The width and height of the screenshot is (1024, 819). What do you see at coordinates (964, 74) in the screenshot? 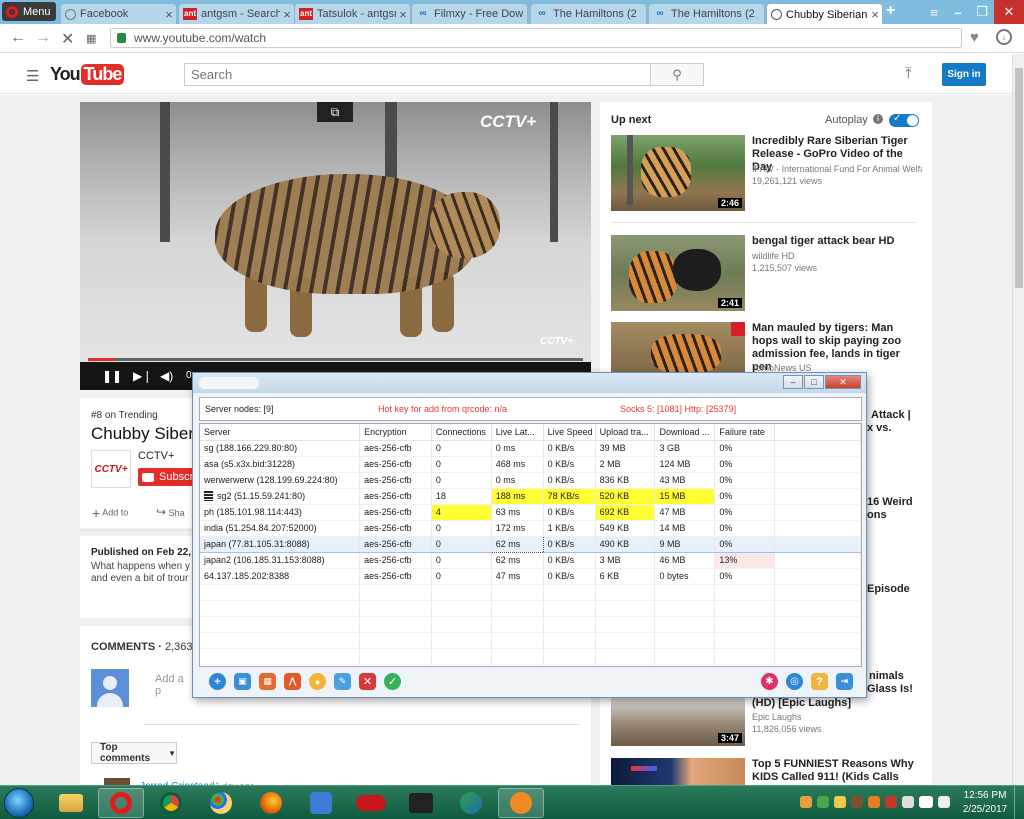
I see `sign-in-button: Sign in` at bounding box center [964, 74].